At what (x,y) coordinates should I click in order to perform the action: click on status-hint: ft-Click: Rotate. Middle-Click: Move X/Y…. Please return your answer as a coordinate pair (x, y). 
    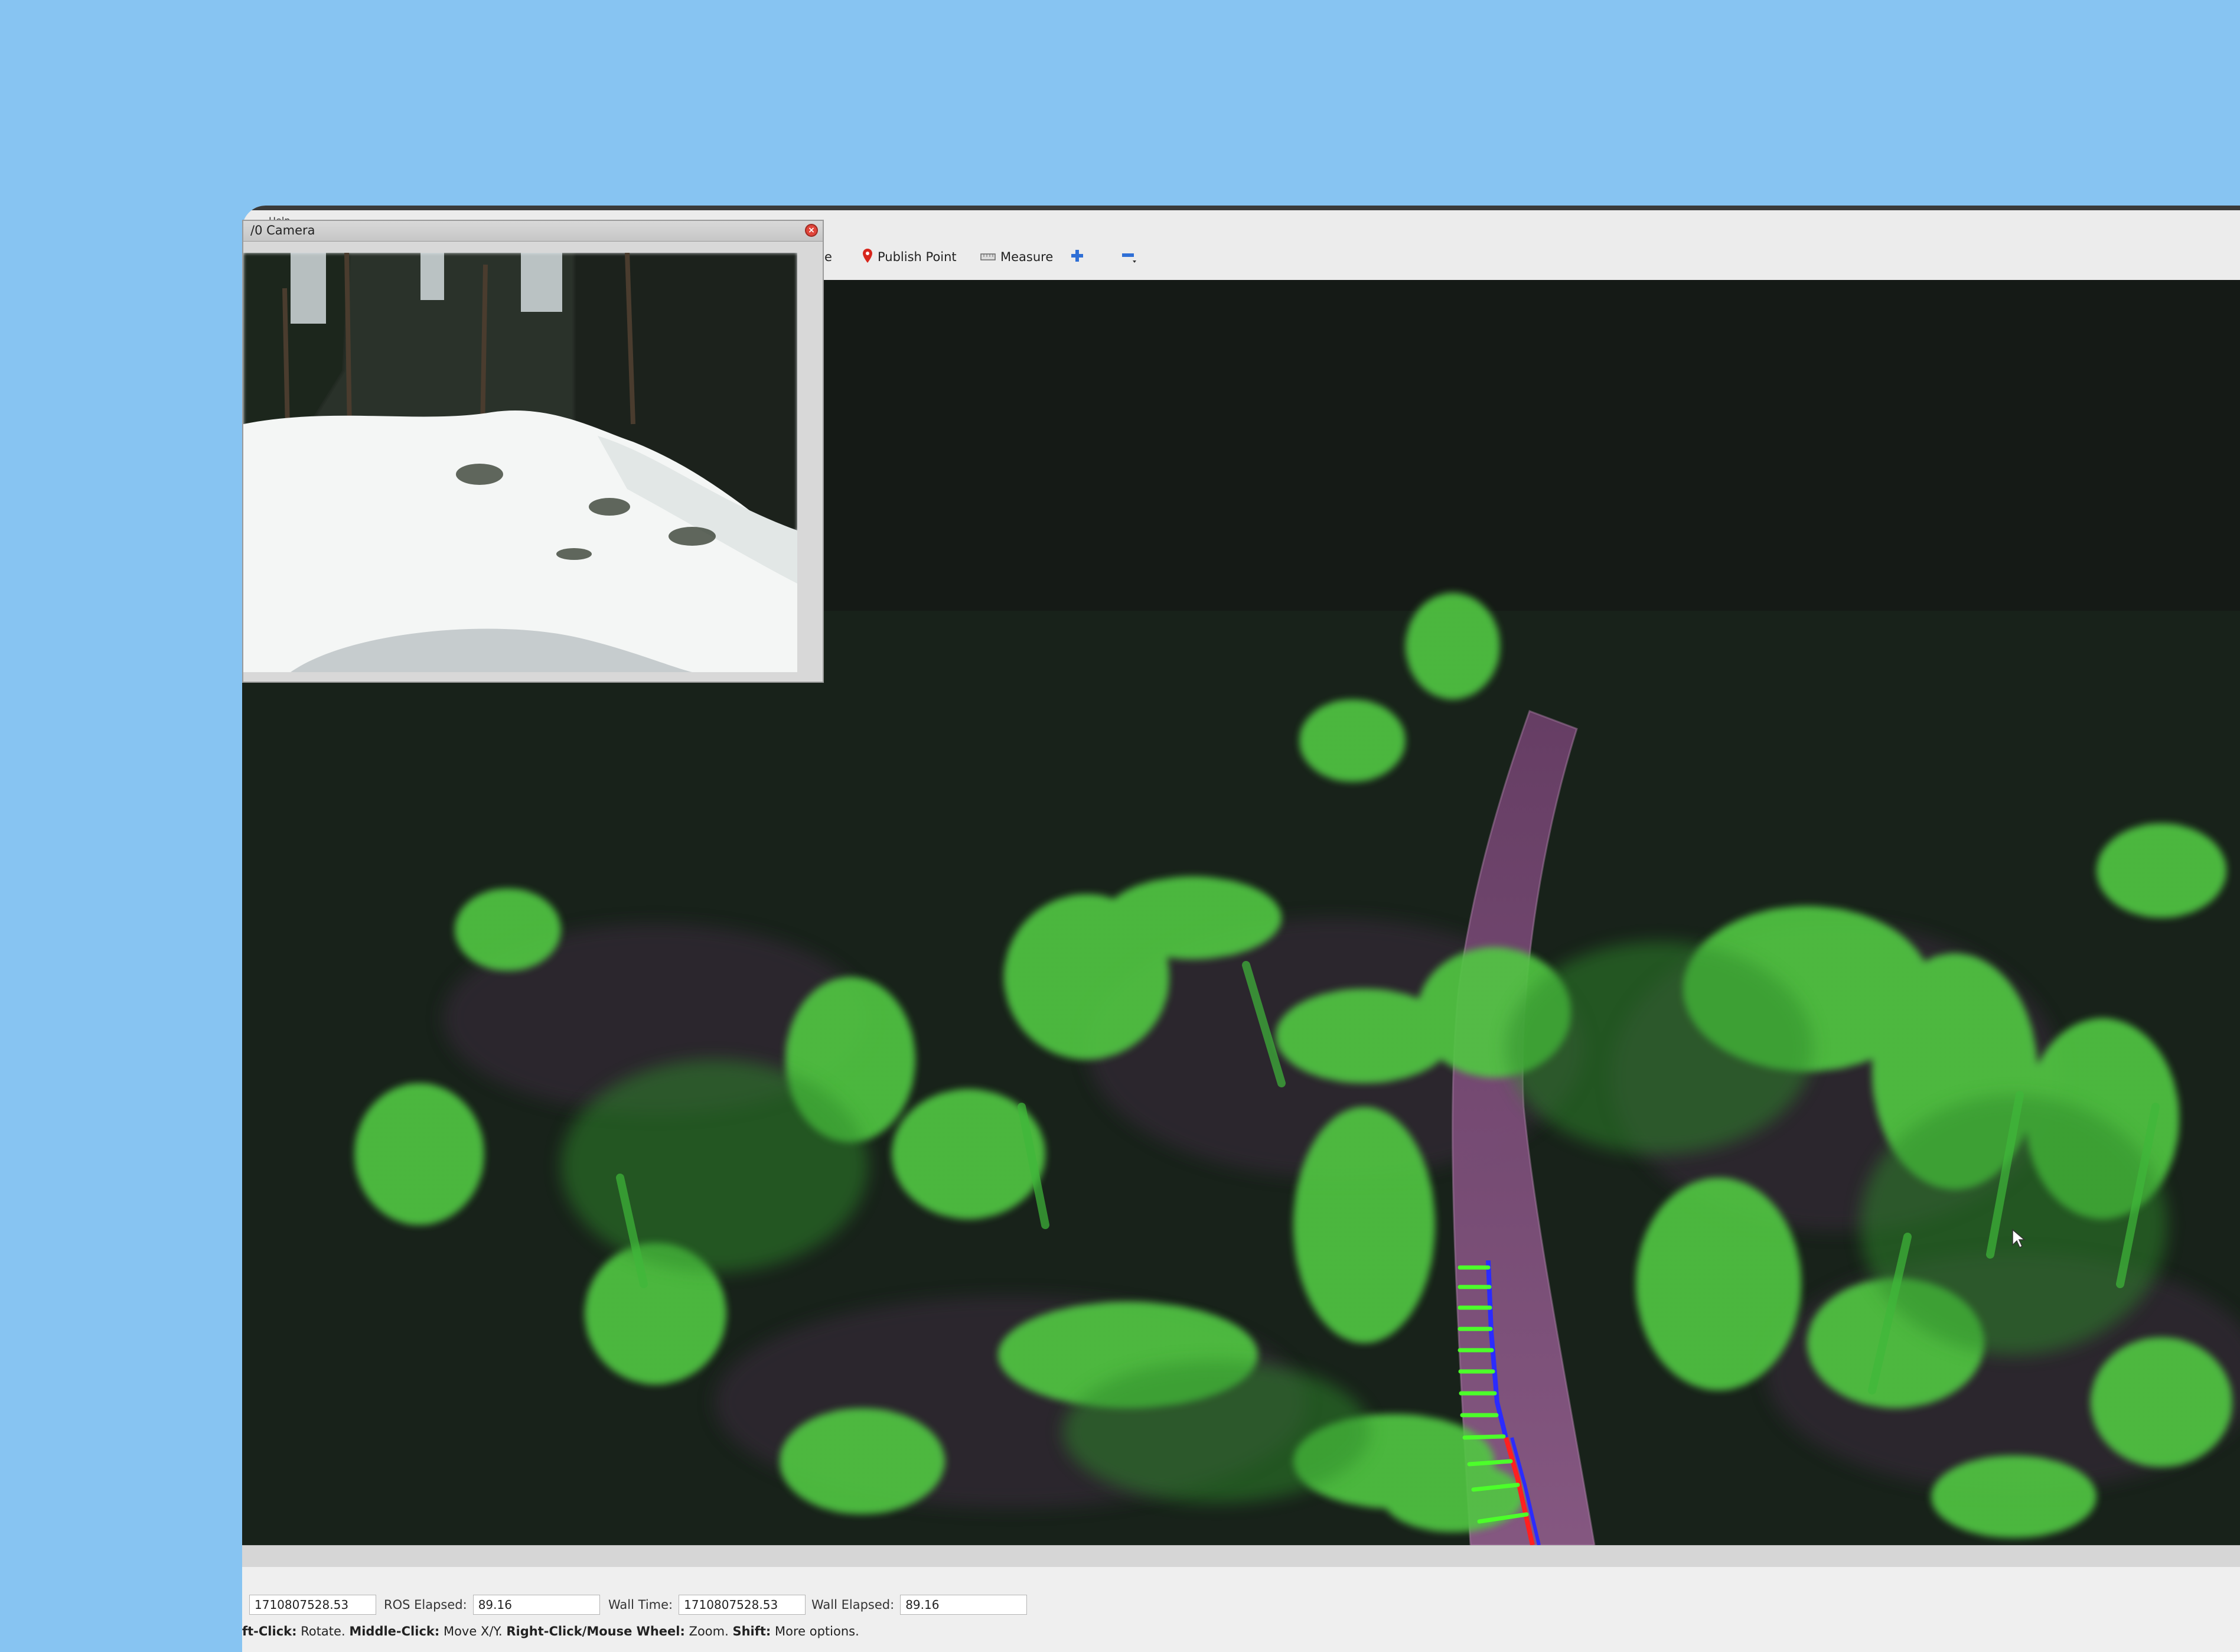
    Looking at the image, I should click on (550, 1631).